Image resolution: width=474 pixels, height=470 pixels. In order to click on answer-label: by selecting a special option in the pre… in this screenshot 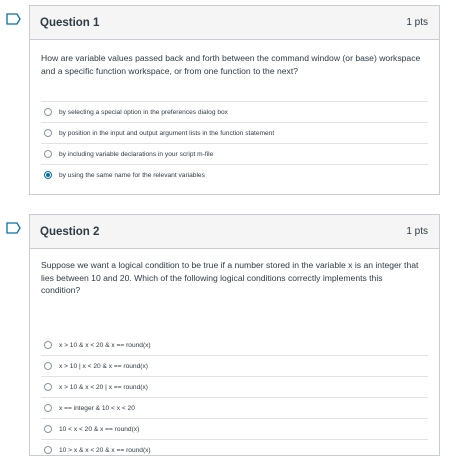, I will do `click(143, 112)`.